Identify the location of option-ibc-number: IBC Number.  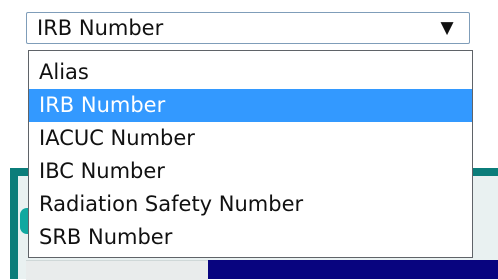
(250, 171).